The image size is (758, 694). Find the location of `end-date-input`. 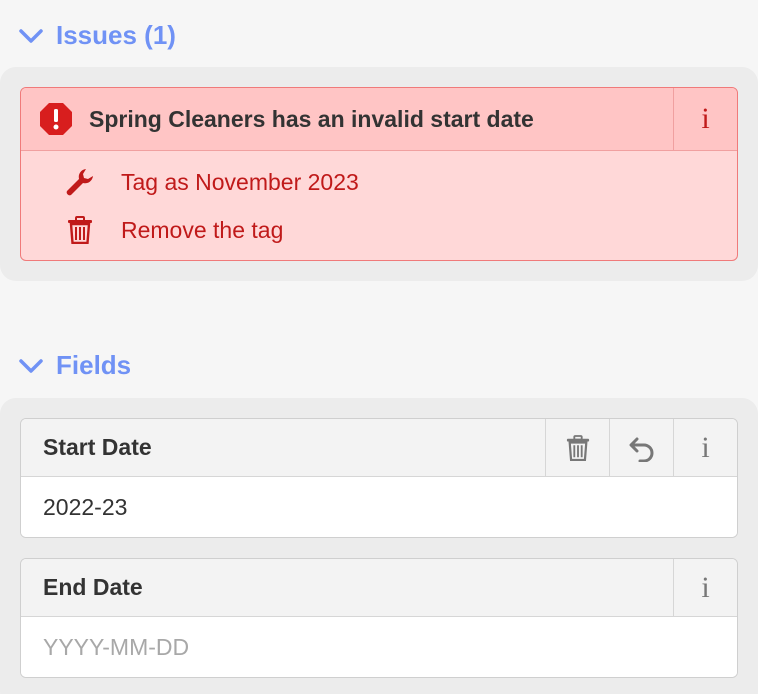

end-date-input is located at coordinates (379, 647).